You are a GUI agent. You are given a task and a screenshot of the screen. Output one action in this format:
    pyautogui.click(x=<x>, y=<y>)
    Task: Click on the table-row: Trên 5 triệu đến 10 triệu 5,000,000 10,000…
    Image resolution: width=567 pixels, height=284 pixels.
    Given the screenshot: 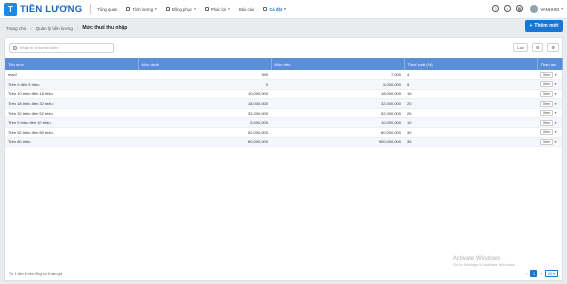 What is the action you would take?
    pyautogui.click(x=283, y=123)
    